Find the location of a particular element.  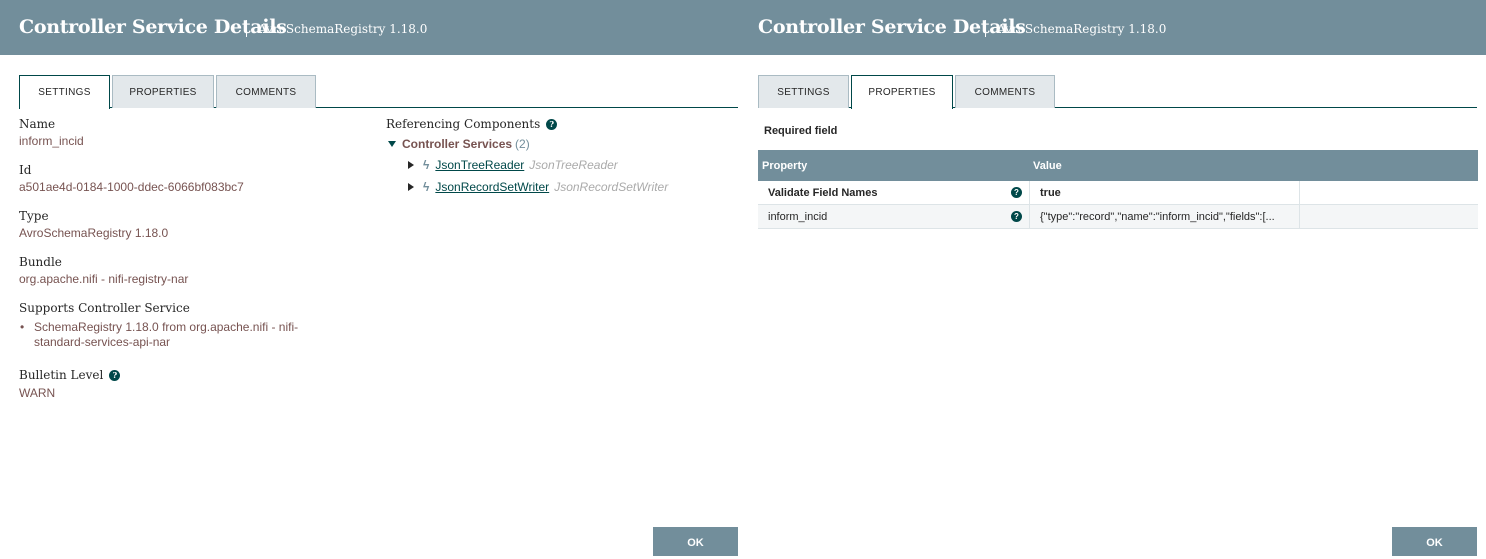

name-value: inform_incid is located at coordinates (51, 141).